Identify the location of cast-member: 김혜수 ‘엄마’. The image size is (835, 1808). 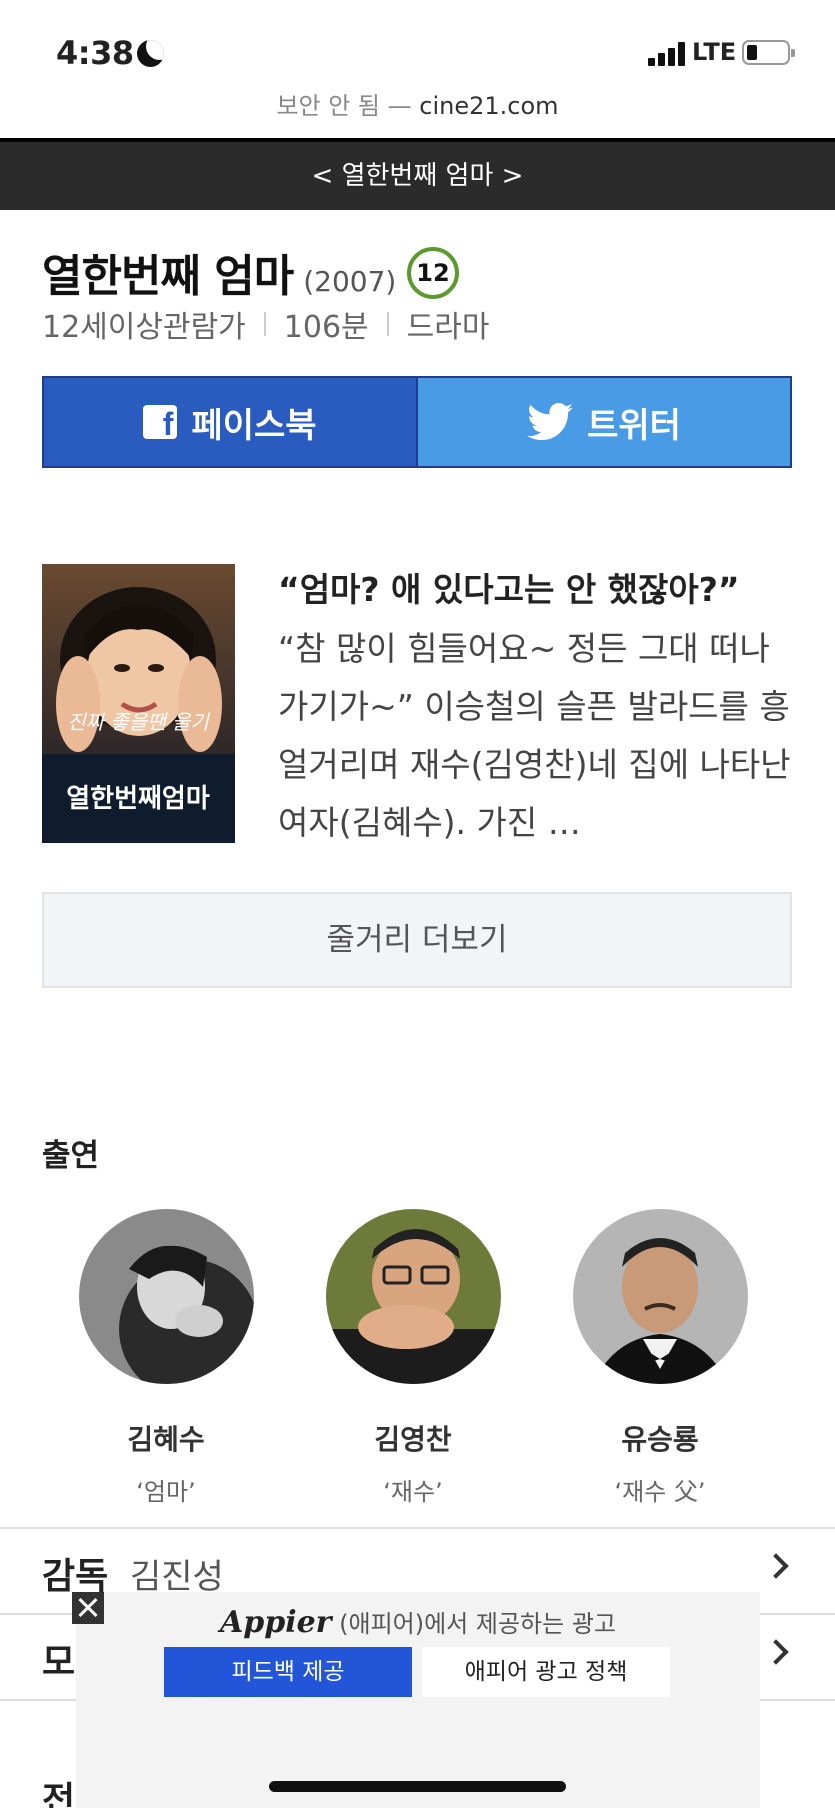
(166, 1358).